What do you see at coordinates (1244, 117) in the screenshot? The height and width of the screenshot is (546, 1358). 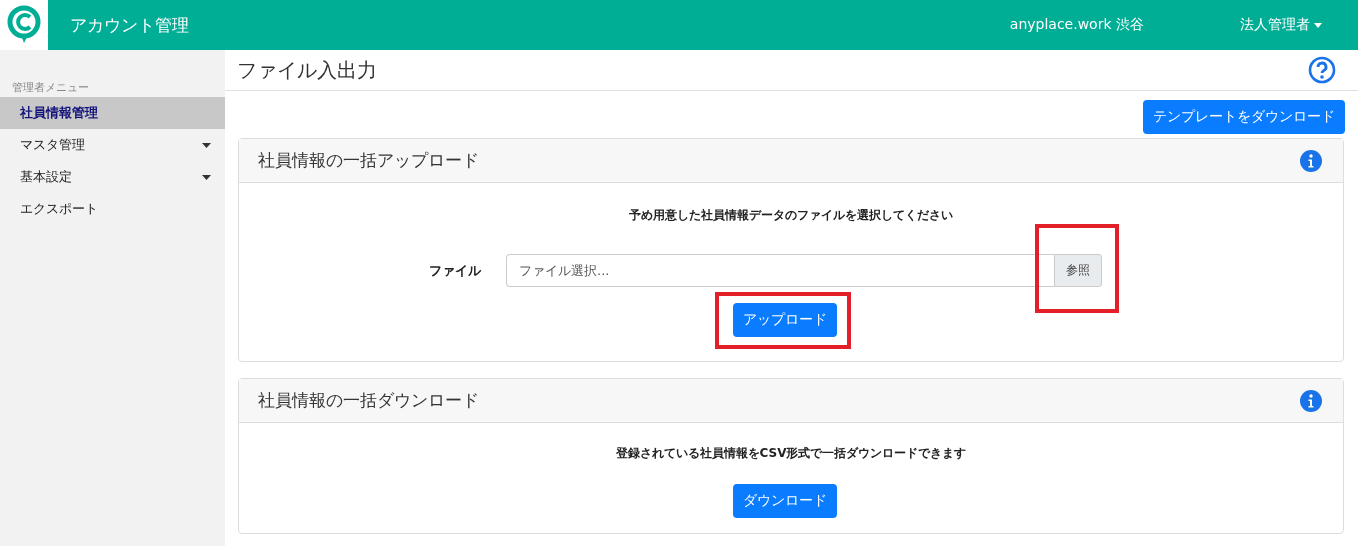 I see `template-download-button: テンプレートをダウンロード` at bounding box center [1244, 117].